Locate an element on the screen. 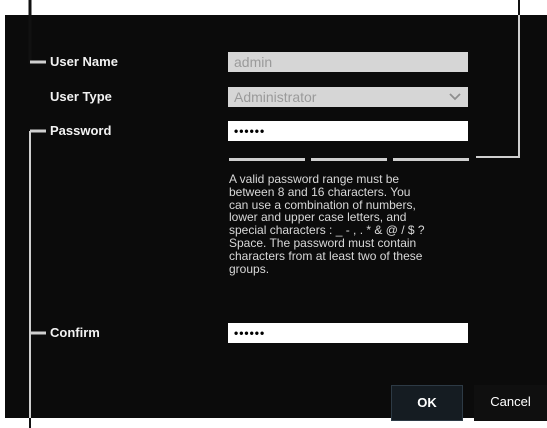 This screenshot has height=428, width=547. chevron-down-icon is located at coordinates (455, 97).